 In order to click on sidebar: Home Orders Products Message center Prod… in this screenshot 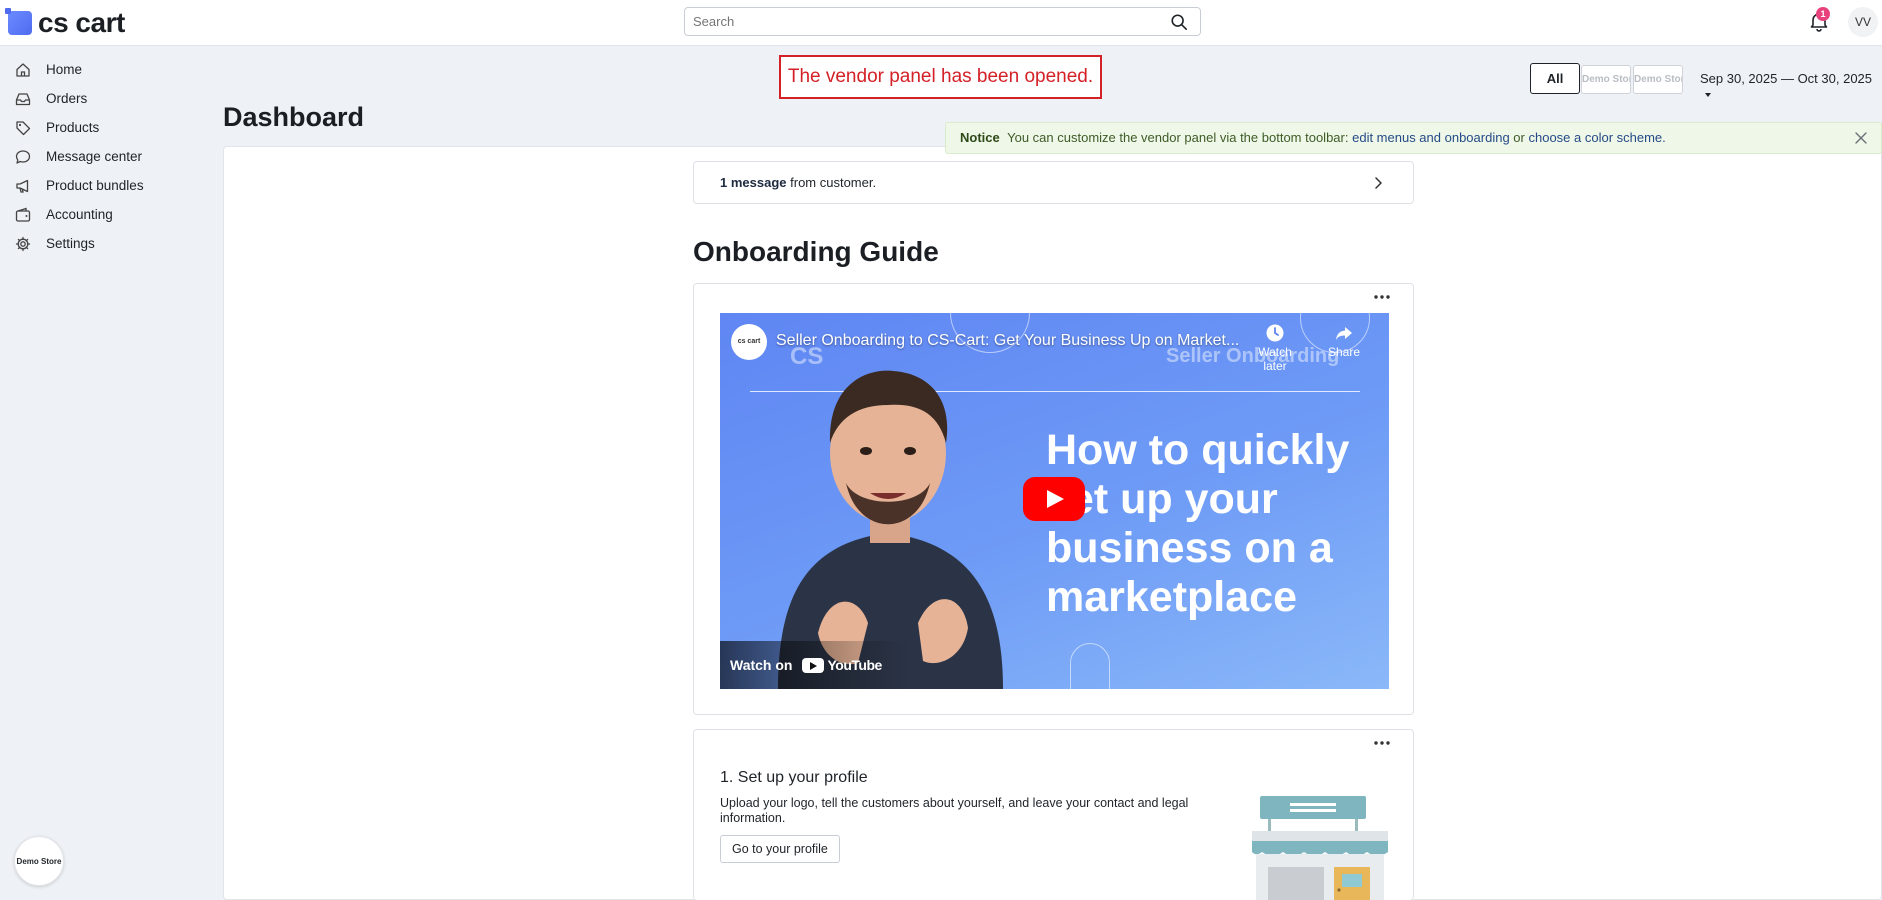, I will do `click(104, 473)`.